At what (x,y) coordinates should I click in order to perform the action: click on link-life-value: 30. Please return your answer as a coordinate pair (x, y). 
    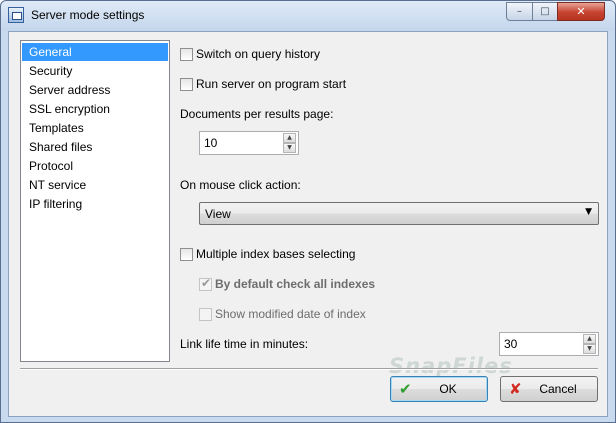
    Looking at the image, I should click on (510, 344).